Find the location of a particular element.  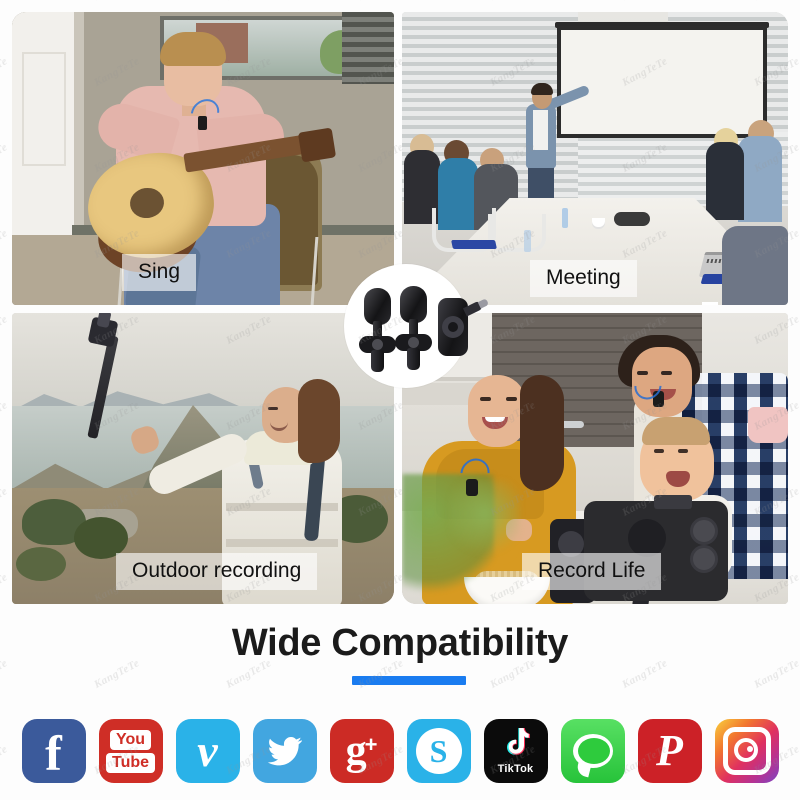

caption-outdoor-recording: Outdoor recording is located at coordinates (217, 571).